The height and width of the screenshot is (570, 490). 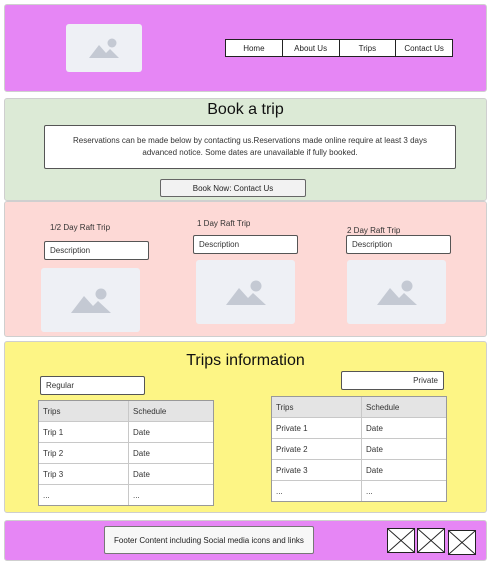 I want to click on logo, so click(x=104, y=48).